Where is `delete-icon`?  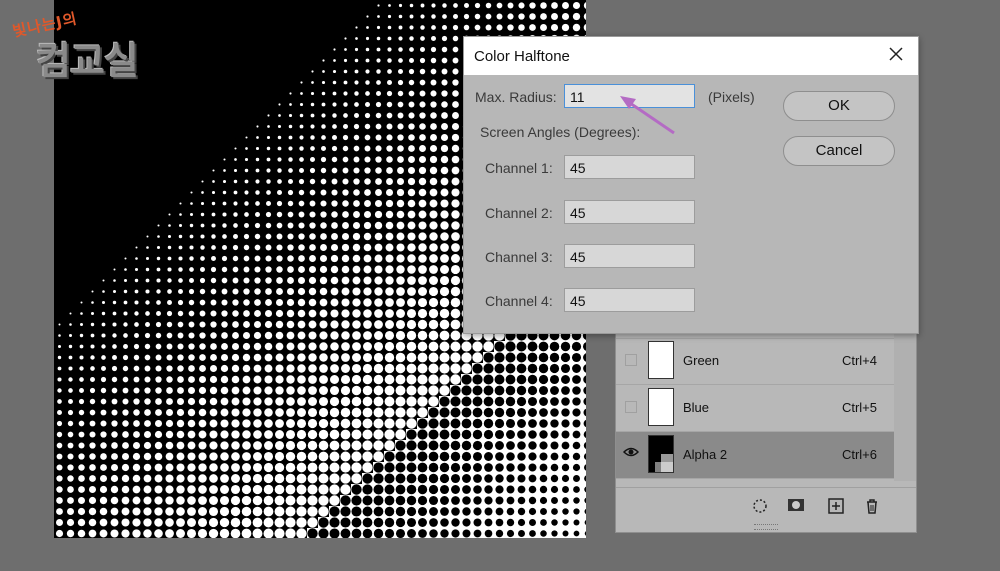 delete-icon is located at coordinates (872, 508).